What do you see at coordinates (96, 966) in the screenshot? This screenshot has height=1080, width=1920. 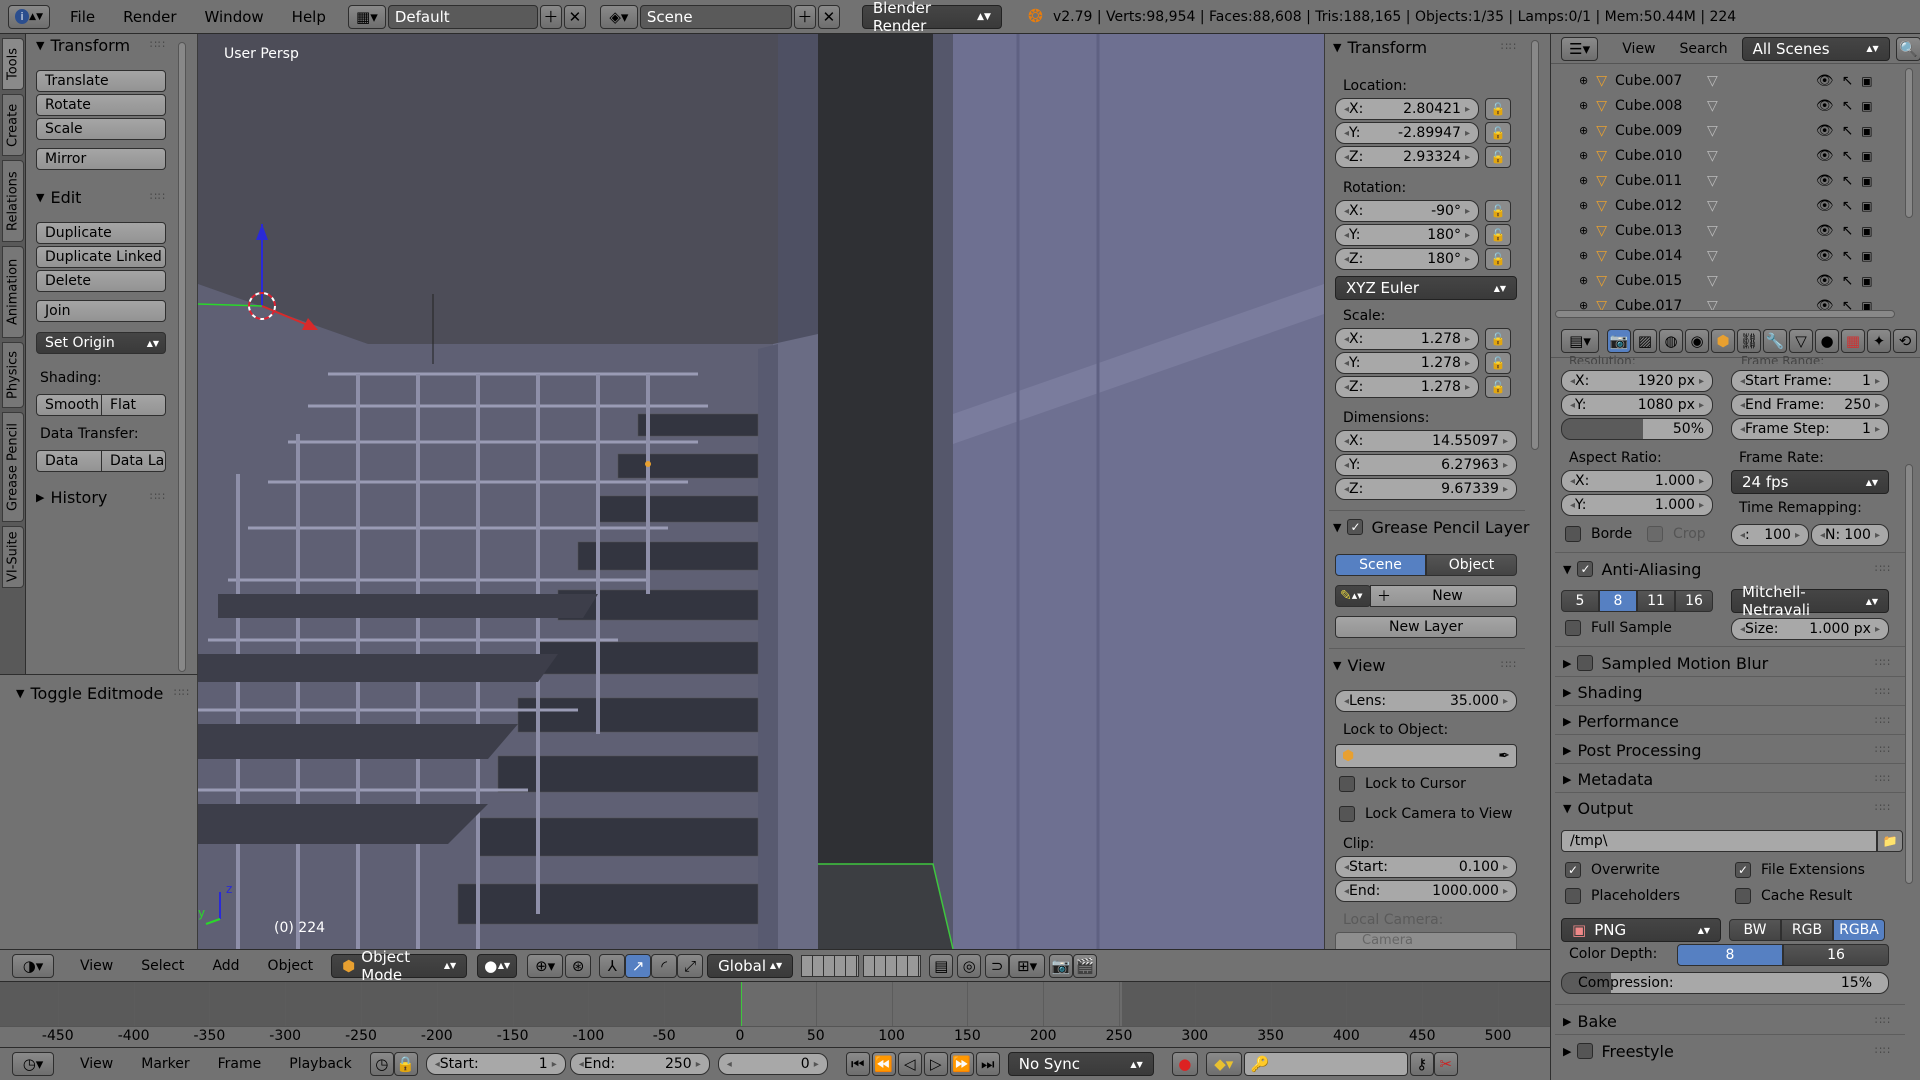 I see `menu-view: View` at bounding box center [96, 966].